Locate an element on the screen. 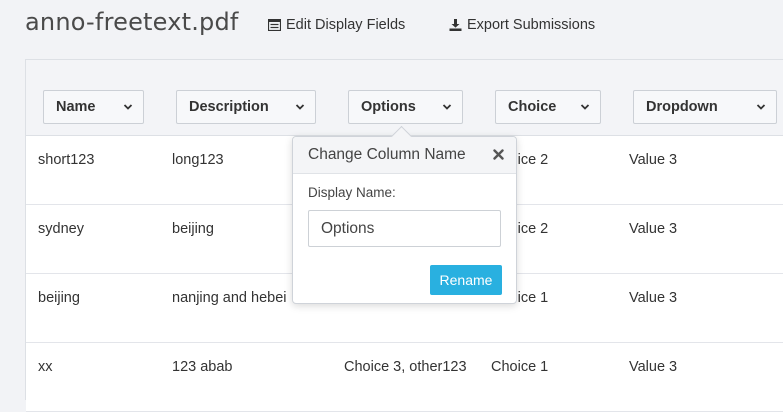 Image resolution: width=783 pixels, height=412 pixels. cell-description: long123 is located at coordinates (198, 160).